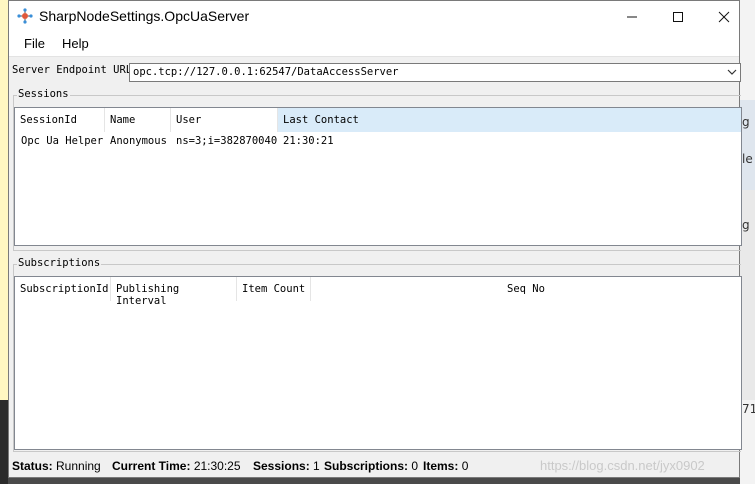 Image resolution: width=755 pixels, height=484 pixels. Describe the element at coordinates (308, 141) in the screenshot. I see `cell-last-contact: 21:30:21` at that location.